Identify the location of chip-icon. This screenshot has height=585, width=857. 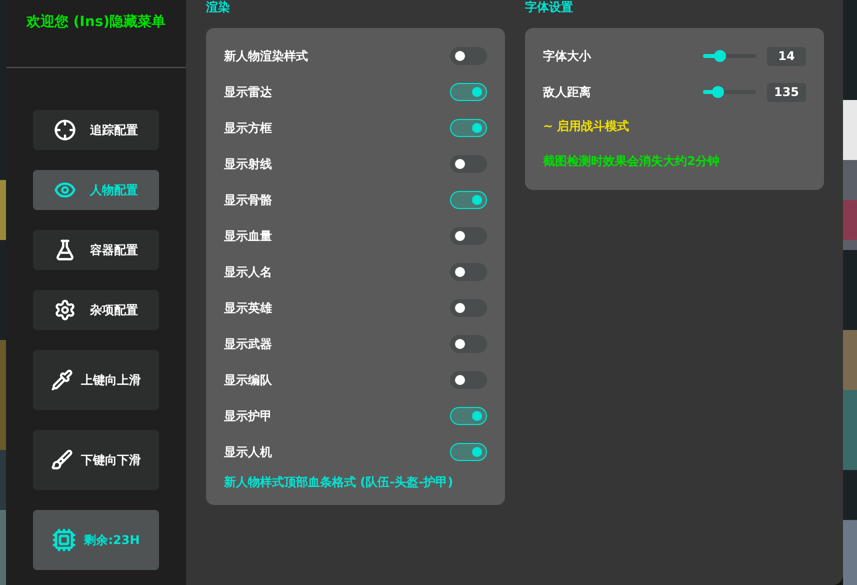
(64, 540).